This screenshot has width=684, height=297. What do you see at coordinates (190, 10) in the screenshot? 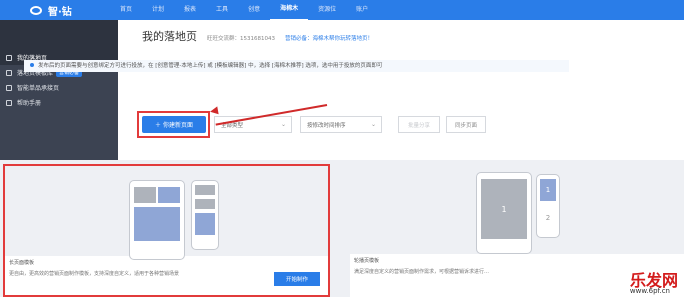
I see `nav-item-report: 报表` at bounding box center [190, 10].